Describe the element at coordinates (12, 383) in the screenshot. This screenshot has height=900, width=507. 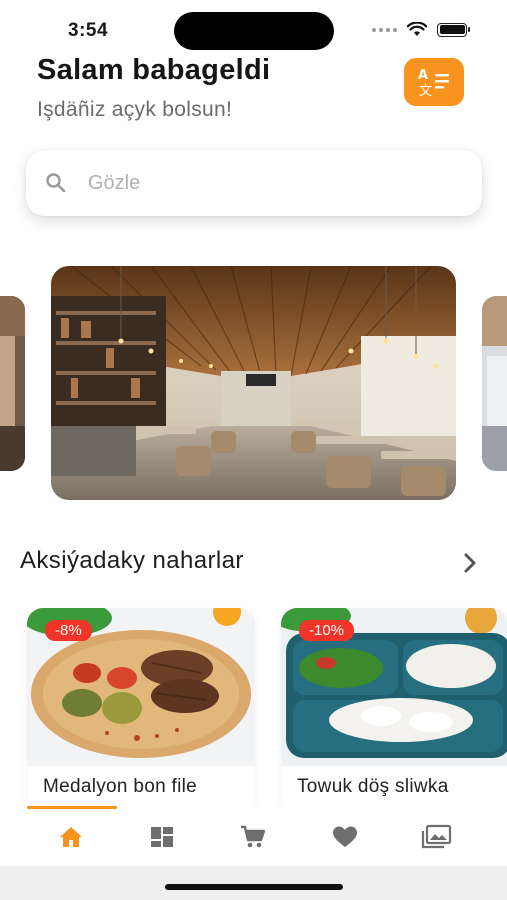
I see `carousel-slide-previous` at that location.